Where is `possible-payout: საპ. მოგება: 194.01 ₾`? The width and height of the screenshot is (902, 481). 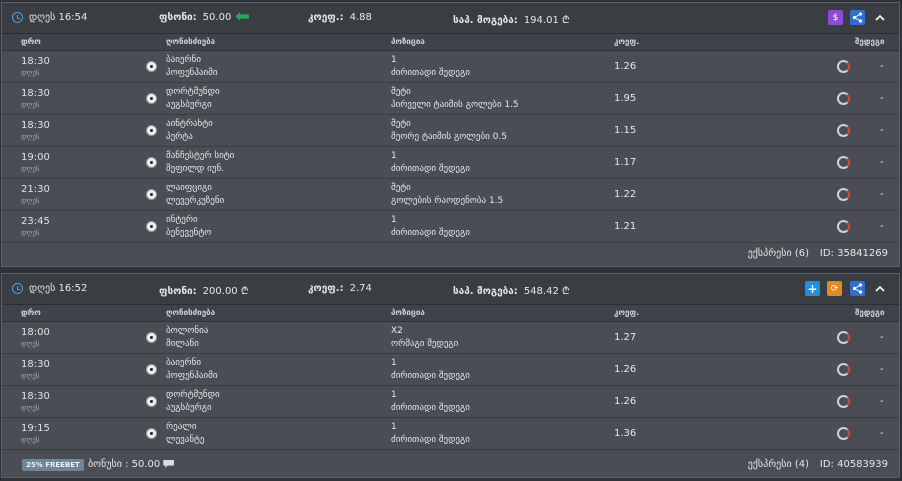 possible-payout: საპ. მოგება: 194.01 ₾ is located at coordinates (511, 20).